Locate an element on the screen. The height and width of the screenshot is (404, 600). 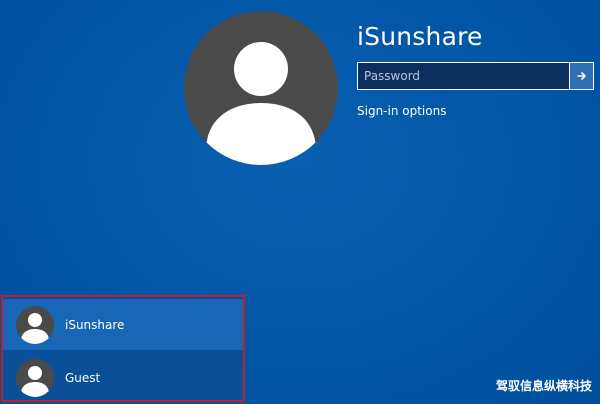
user-list-item-isunshare: iSunshare is located at coordinates (123, 324).